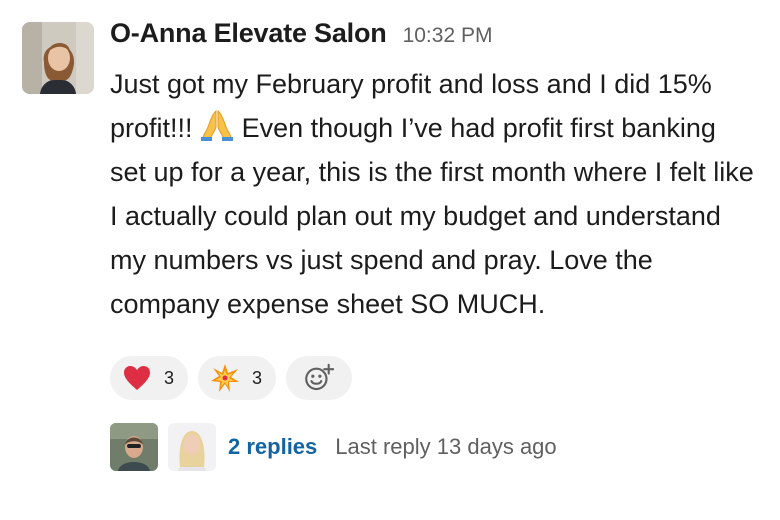  I want to click on reaction-collision: 3, so click(237, 378).